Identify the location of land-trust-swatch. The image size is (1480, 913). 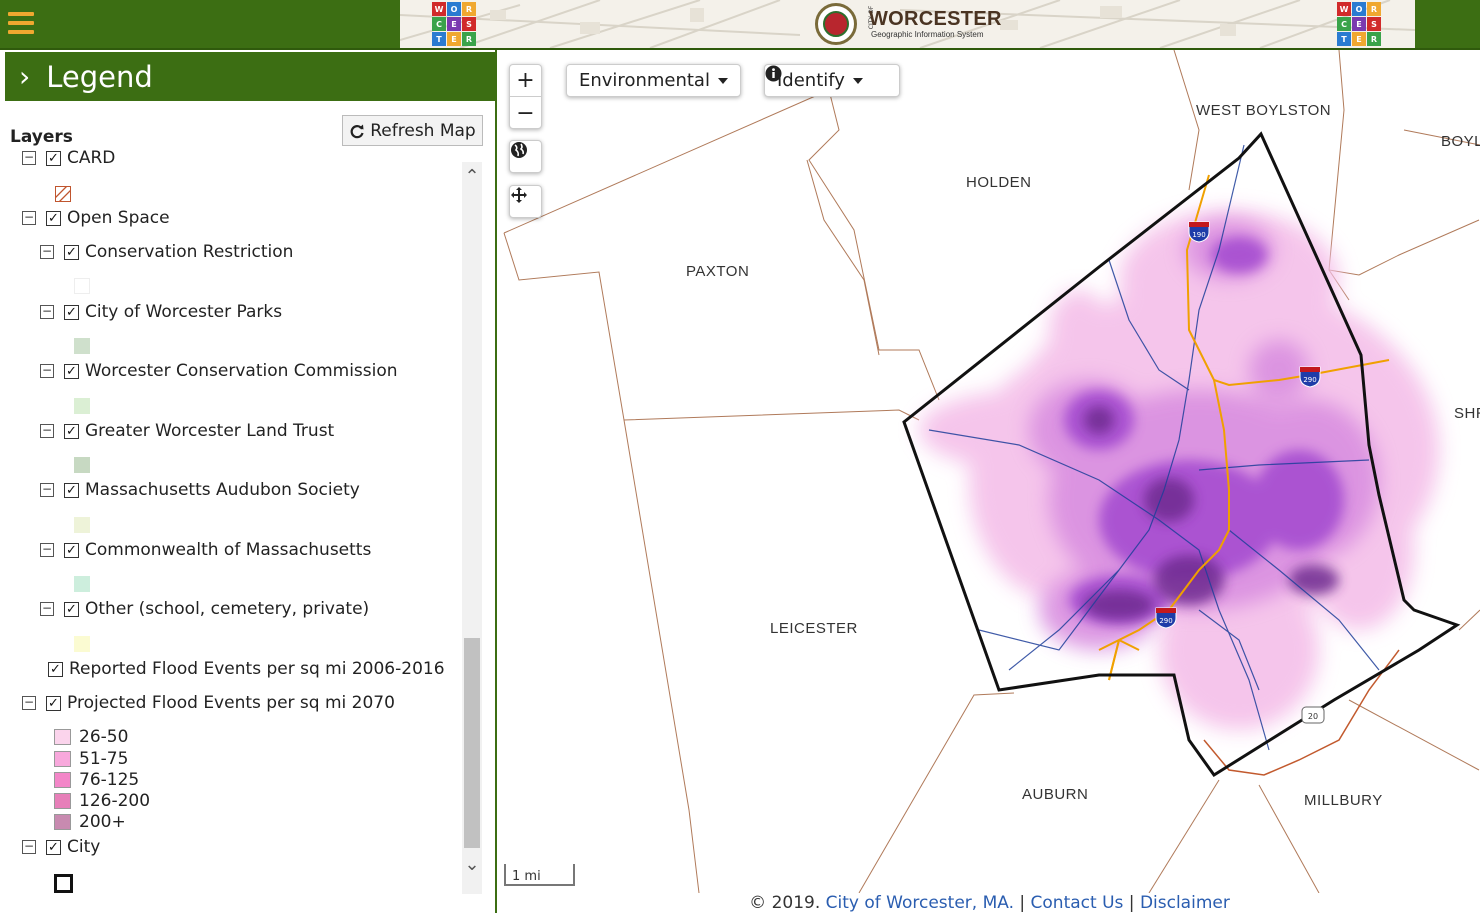
(82, 465).